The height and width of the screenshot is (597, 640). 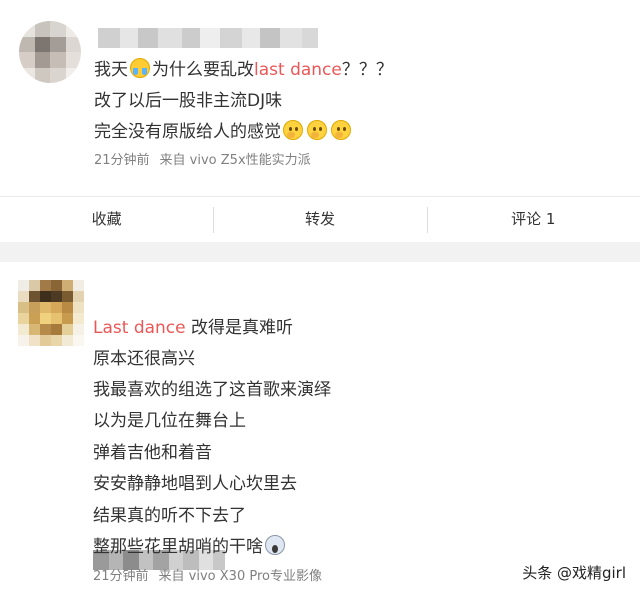 I want to click on action-bar: 收藏 转发 评论 1, so click(x=320, y=219).